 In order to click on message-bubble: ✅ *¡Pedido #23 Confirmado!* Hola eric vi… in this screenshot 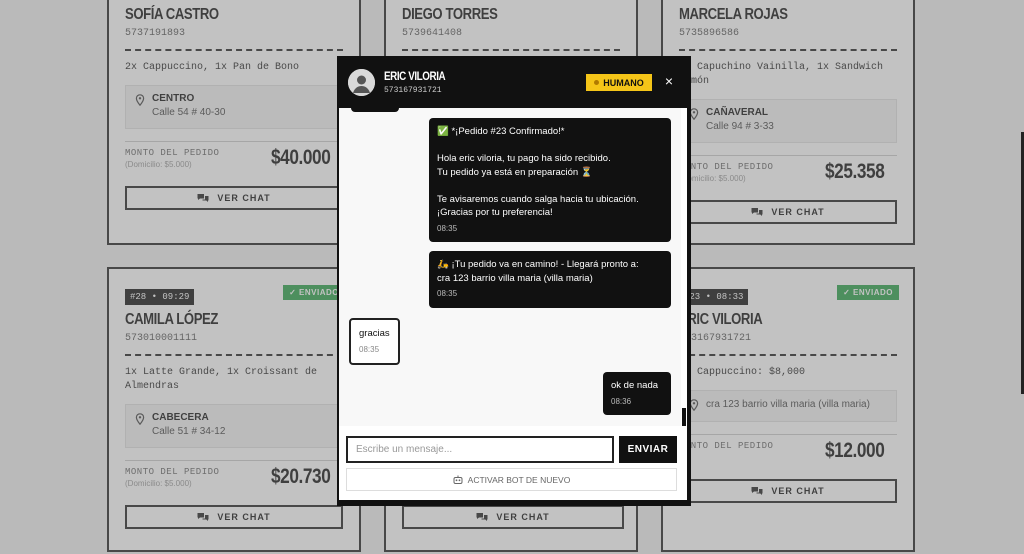, I will do `click(550, 180)`.